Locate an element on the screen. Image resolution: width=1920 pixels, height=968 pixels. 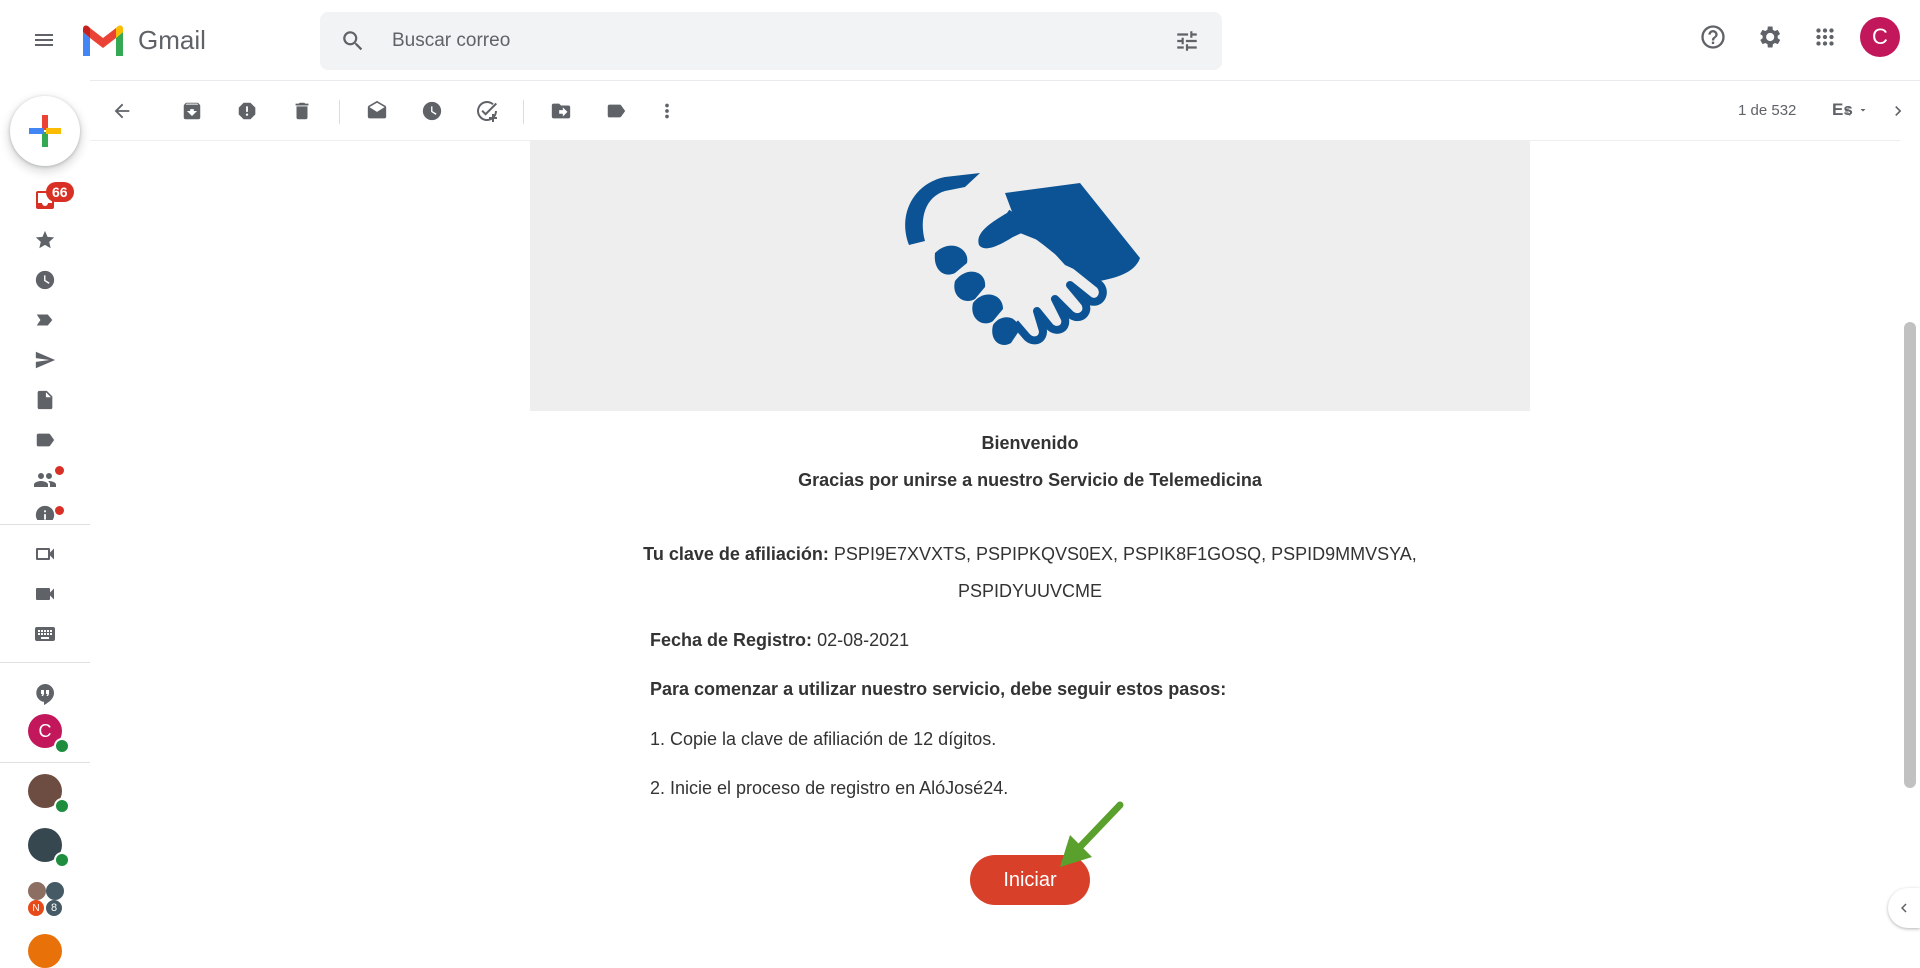
move-to-folder-icon is located at coordinates (561, 111).